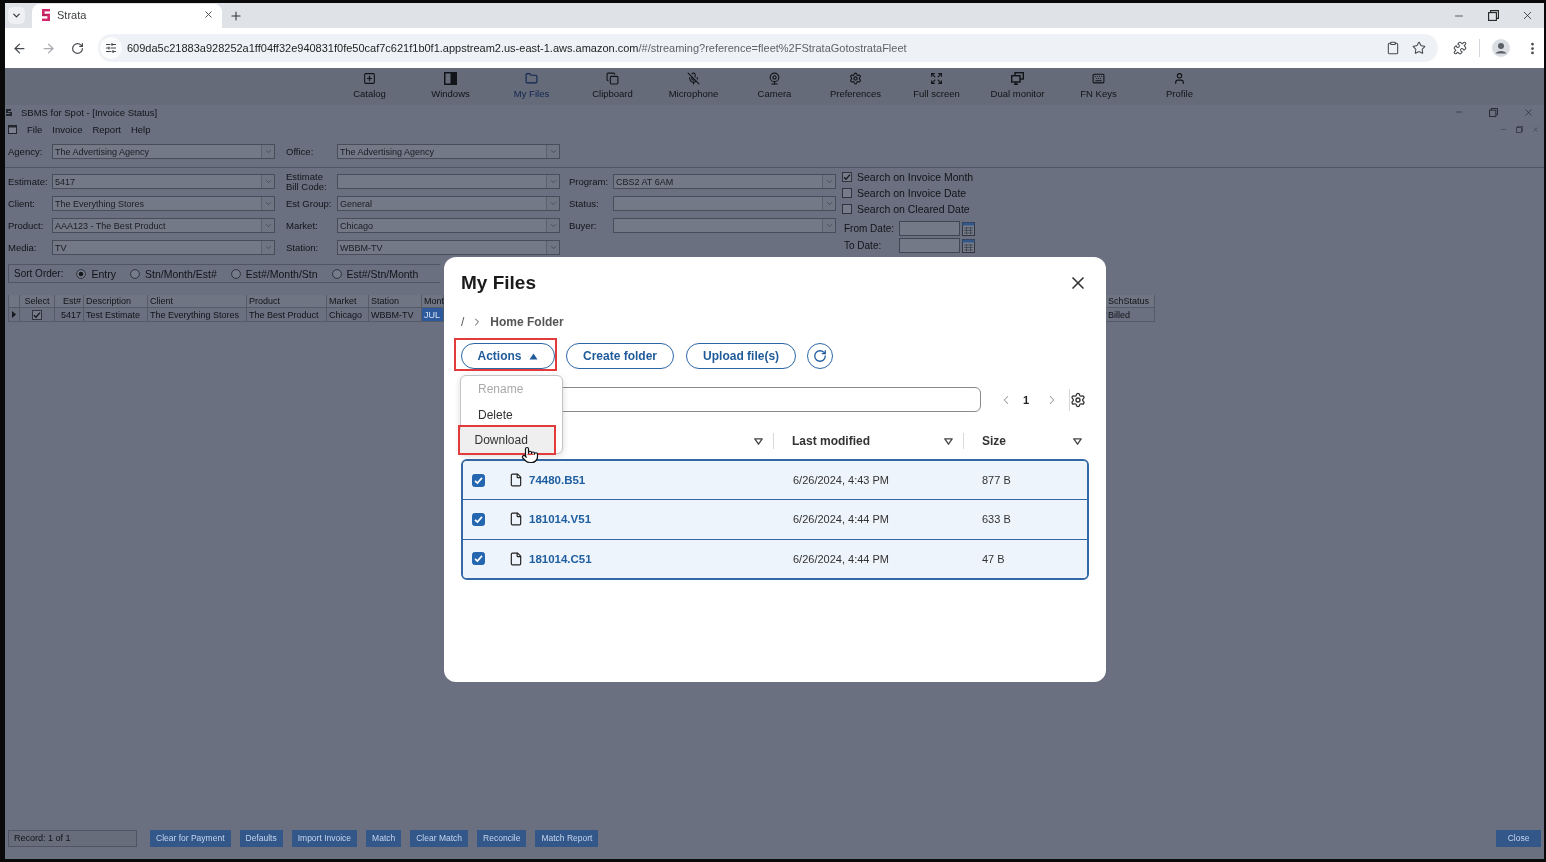 Image resolution: width=1546 pixels, height=862 pixels. What do you see at coordinates (127, 16) in the screenshot?
I see `browser-tab: Strata` at bounding box center [127, 16].